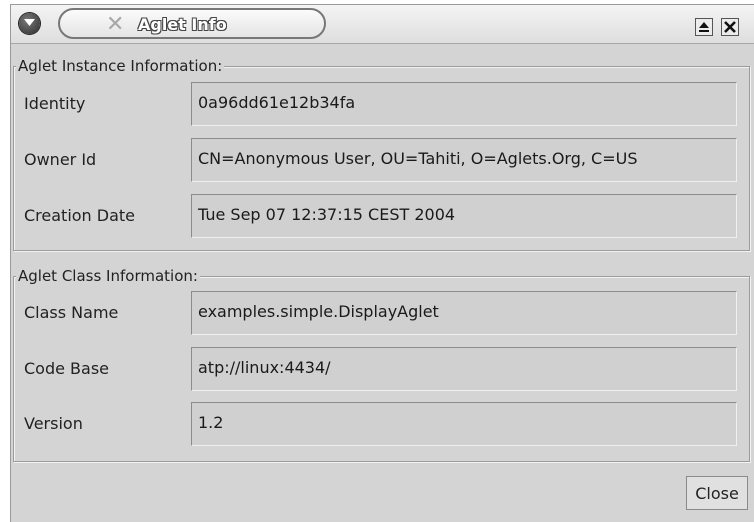  Describe the element at coordinates (182, 24) in the screenshot. I see `window-title: Aglet Info` at that location.